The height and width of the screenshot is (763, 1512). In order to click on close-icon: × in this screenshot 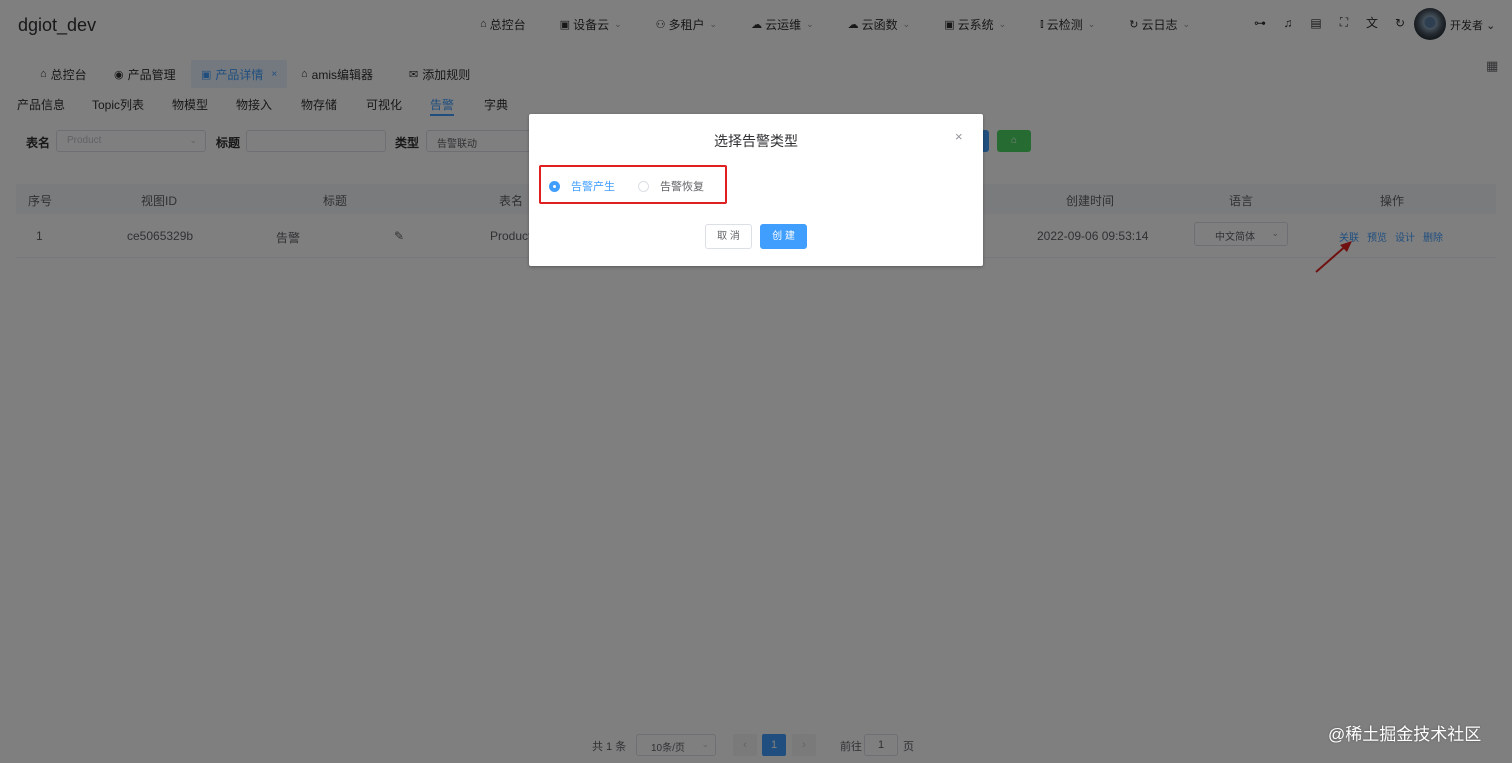, I will do `click(959, 136)`.